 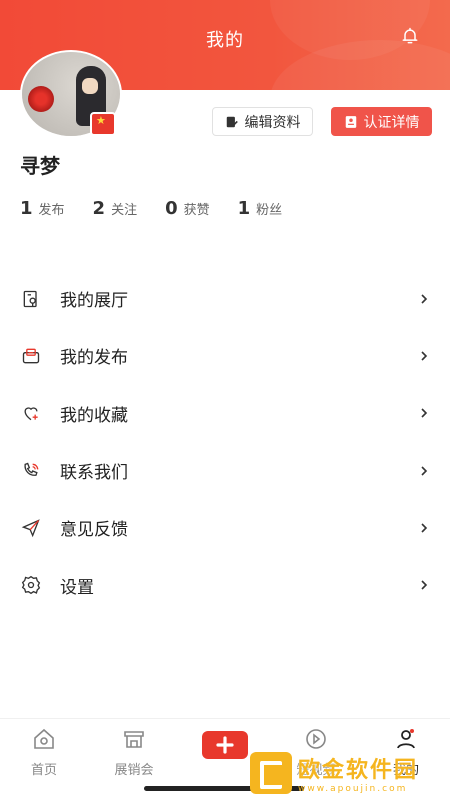 I want to click on plus-icon, so click(x=225, y=745).